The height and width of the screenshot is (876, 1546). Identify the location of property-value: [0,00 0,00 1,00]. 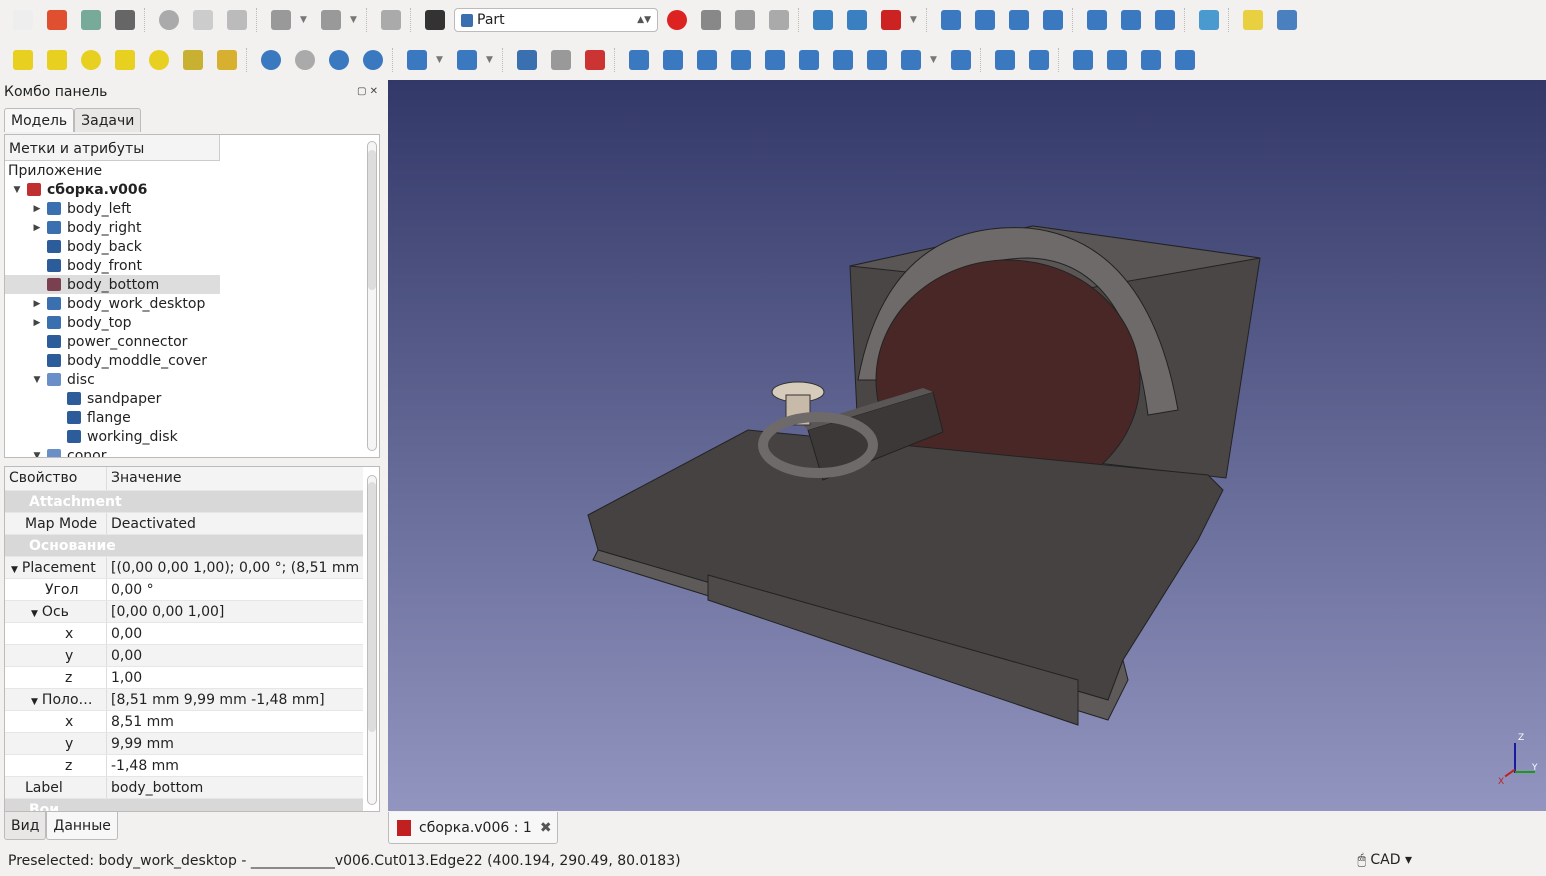
(235, 611).